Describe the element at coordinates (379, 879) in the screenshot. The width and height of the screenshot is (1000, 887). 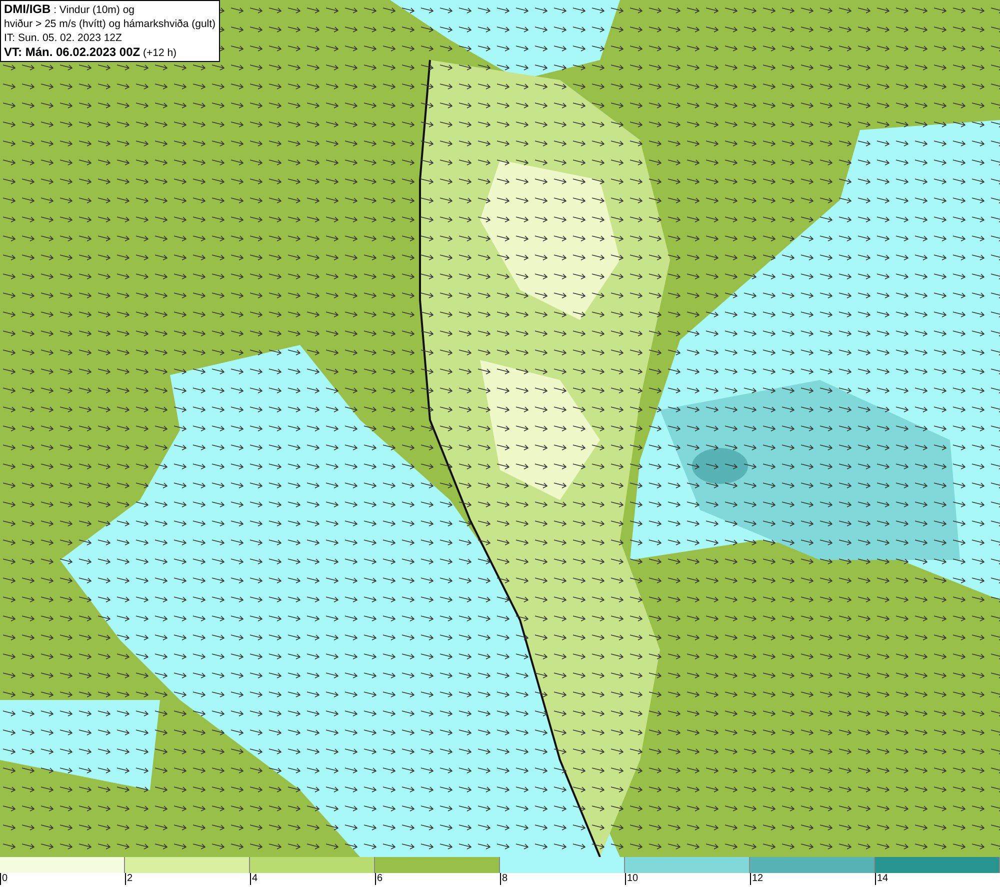
I see `legend-tick-label: 6` at that location.